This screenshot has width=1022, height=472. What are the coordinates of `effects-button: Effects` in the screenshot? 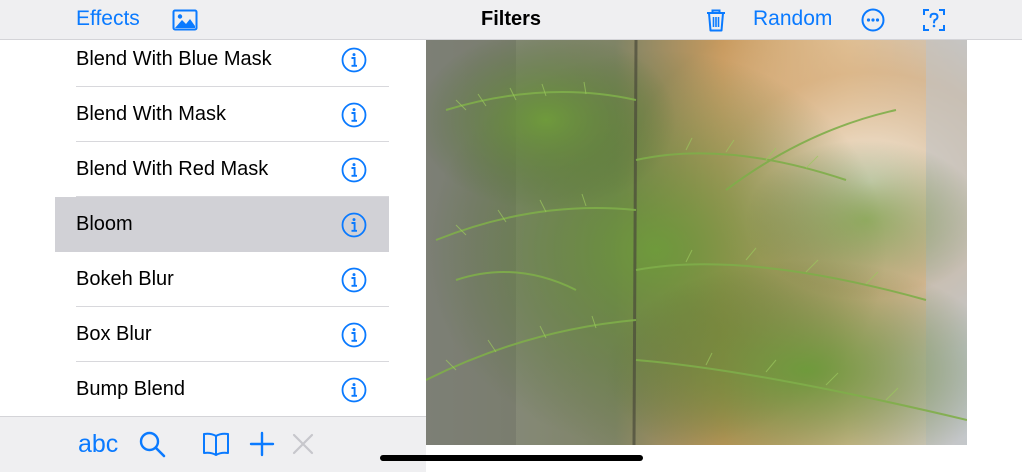 It's located at (108, 19).